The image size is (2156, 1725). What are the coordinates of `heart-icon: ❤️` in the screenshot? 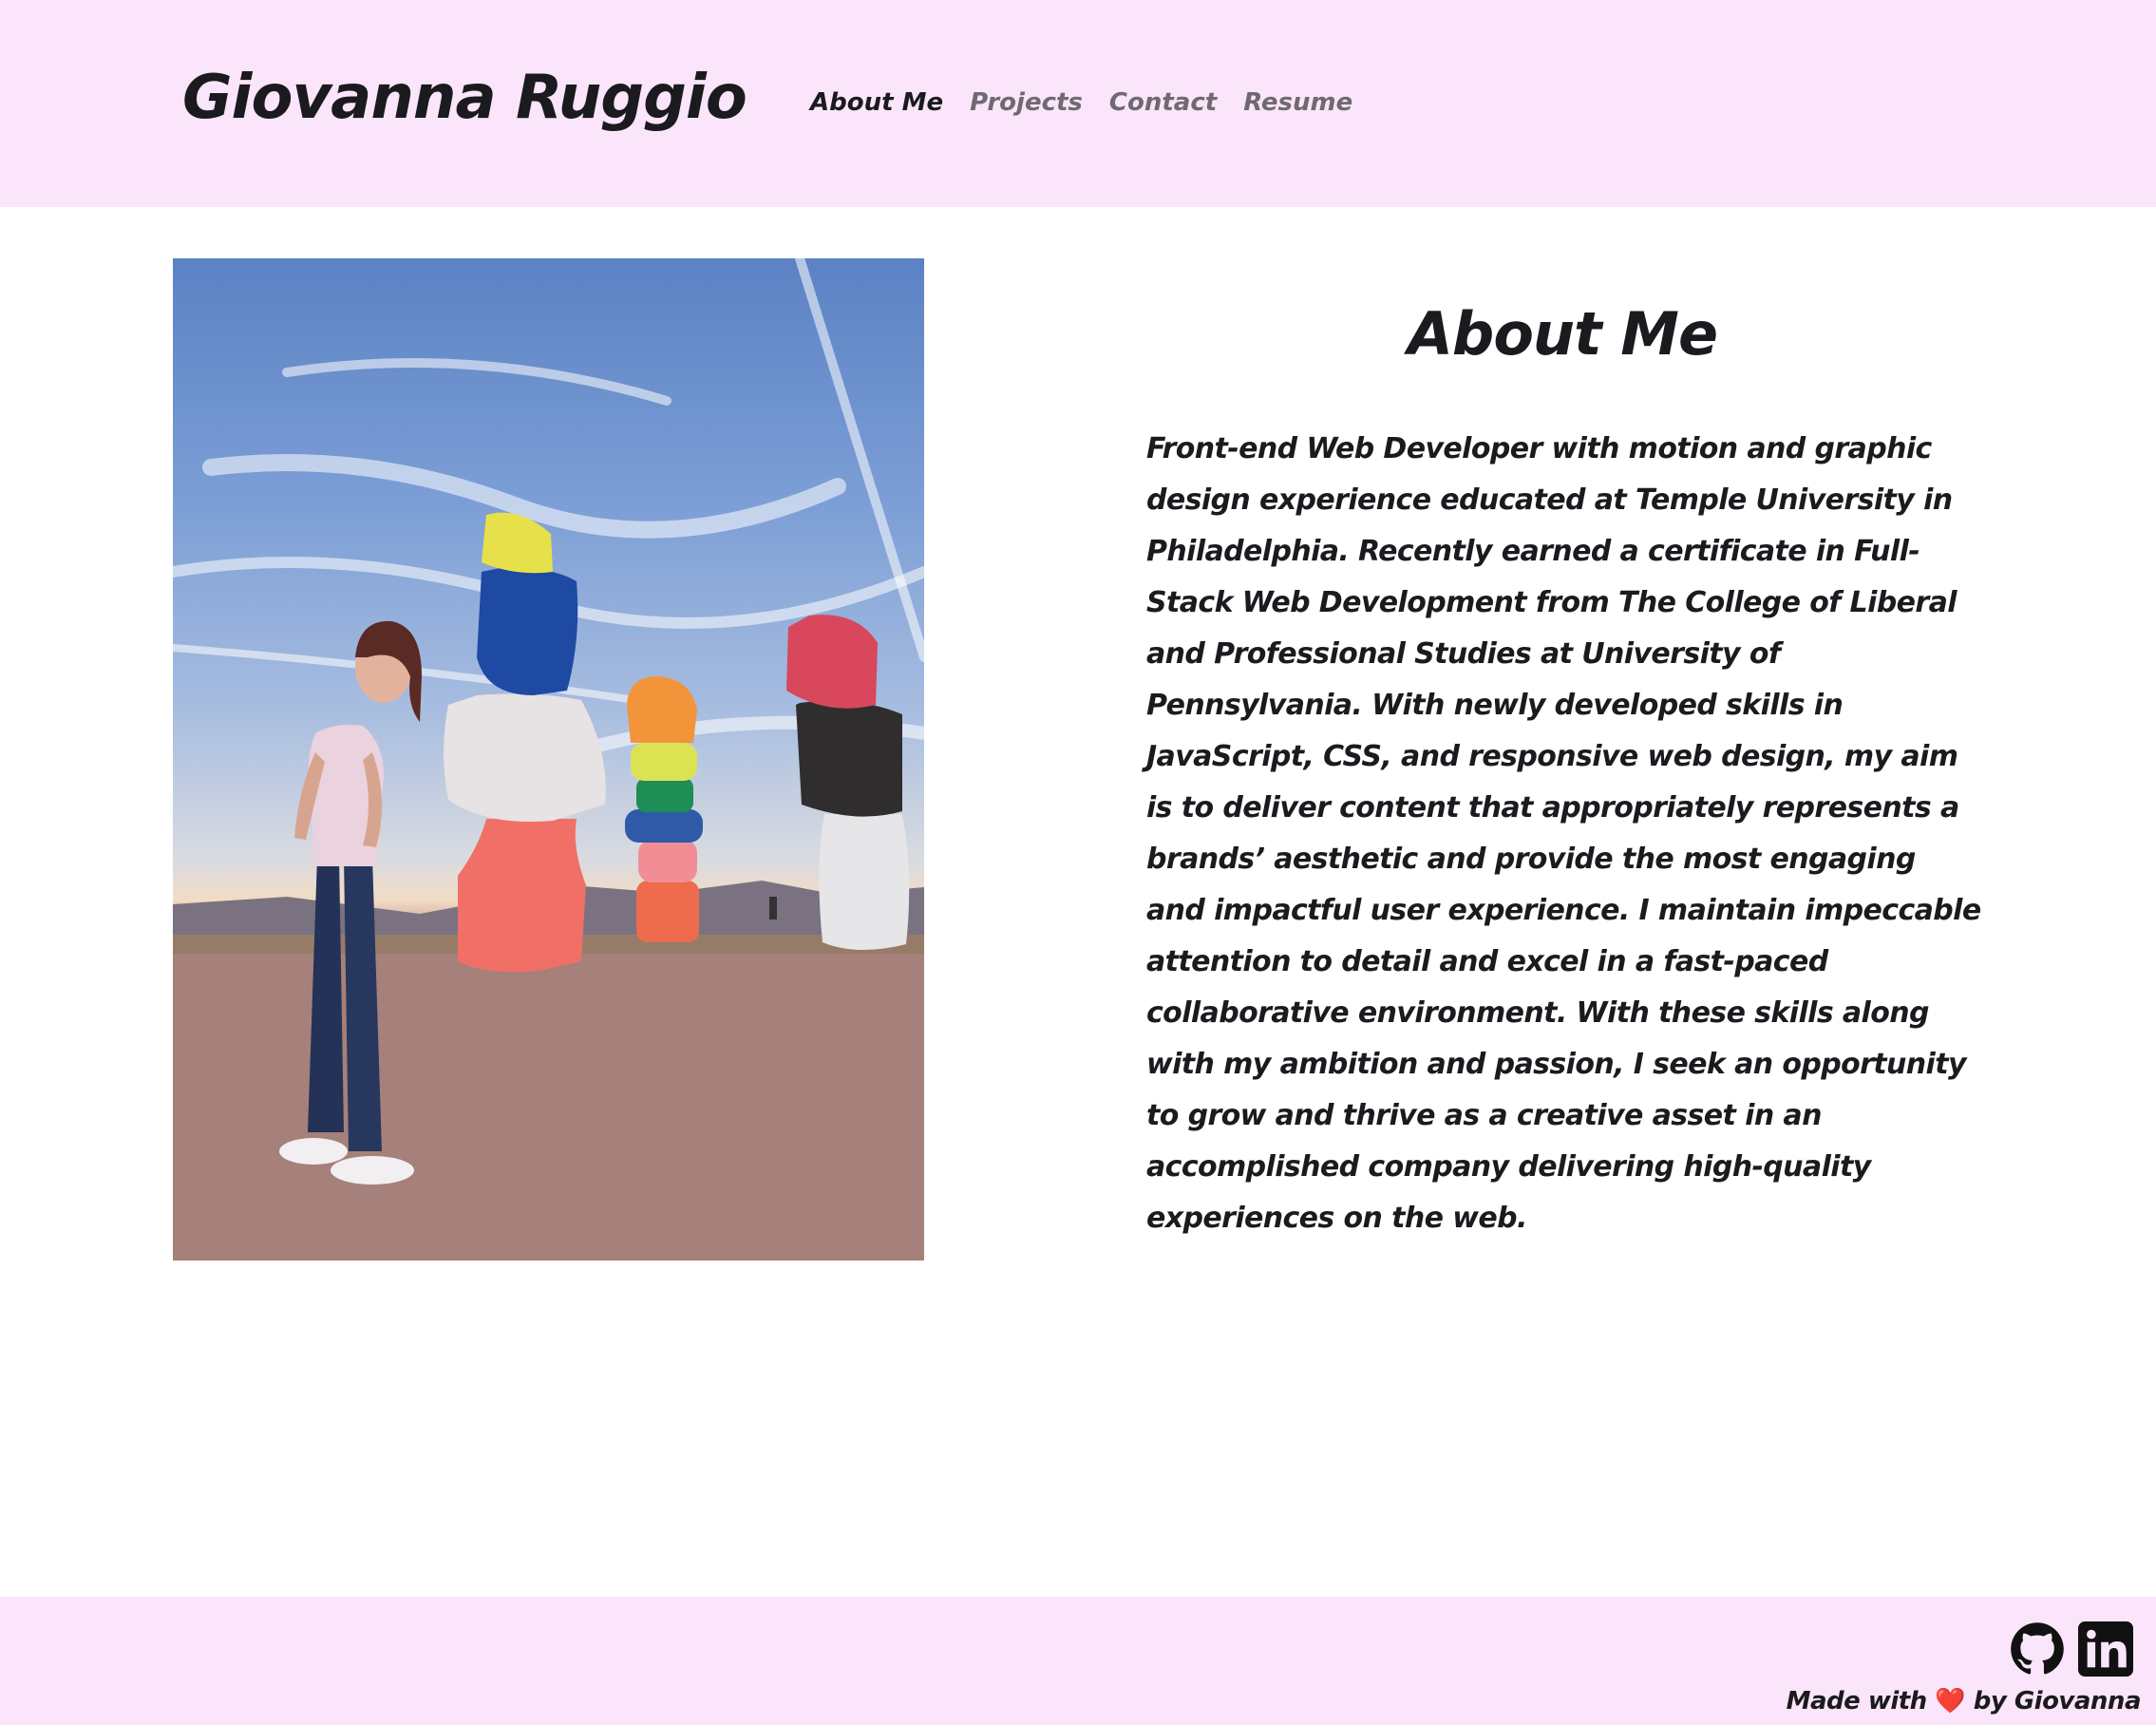 It's located at (1951, 1701).